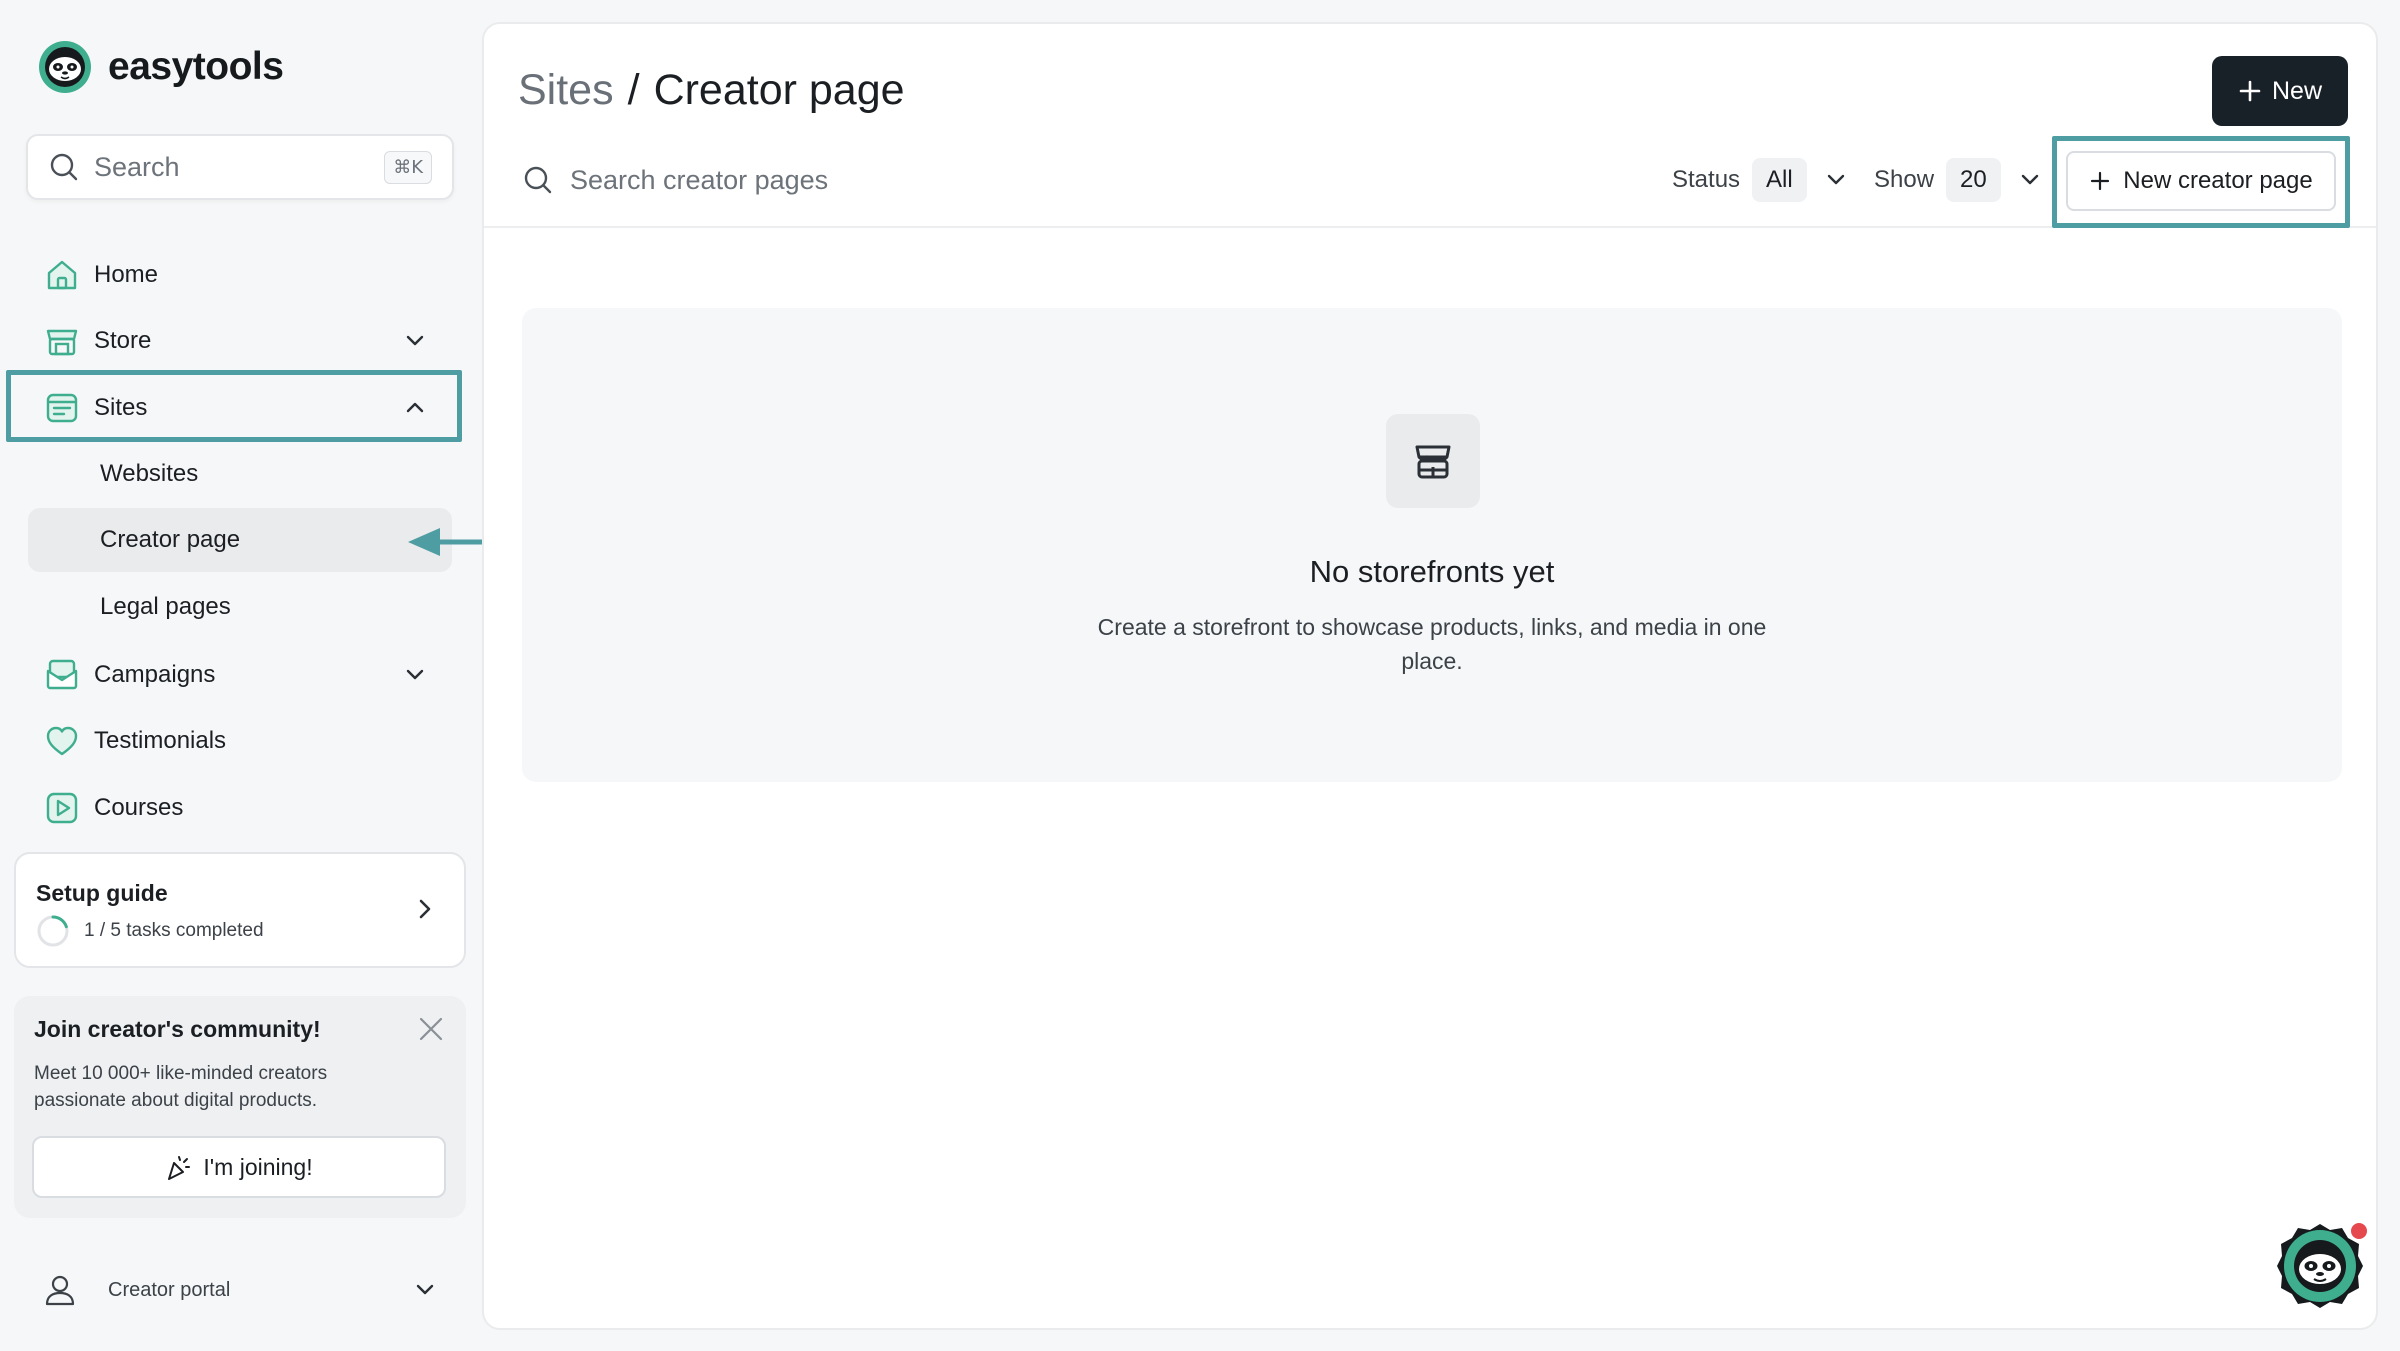 The image size is (2400, 1351). What do you see at coordinates (102, 893) in the screenshot?
I see `setup-guide-title: Setup guide` at bounding box center [102, 893].